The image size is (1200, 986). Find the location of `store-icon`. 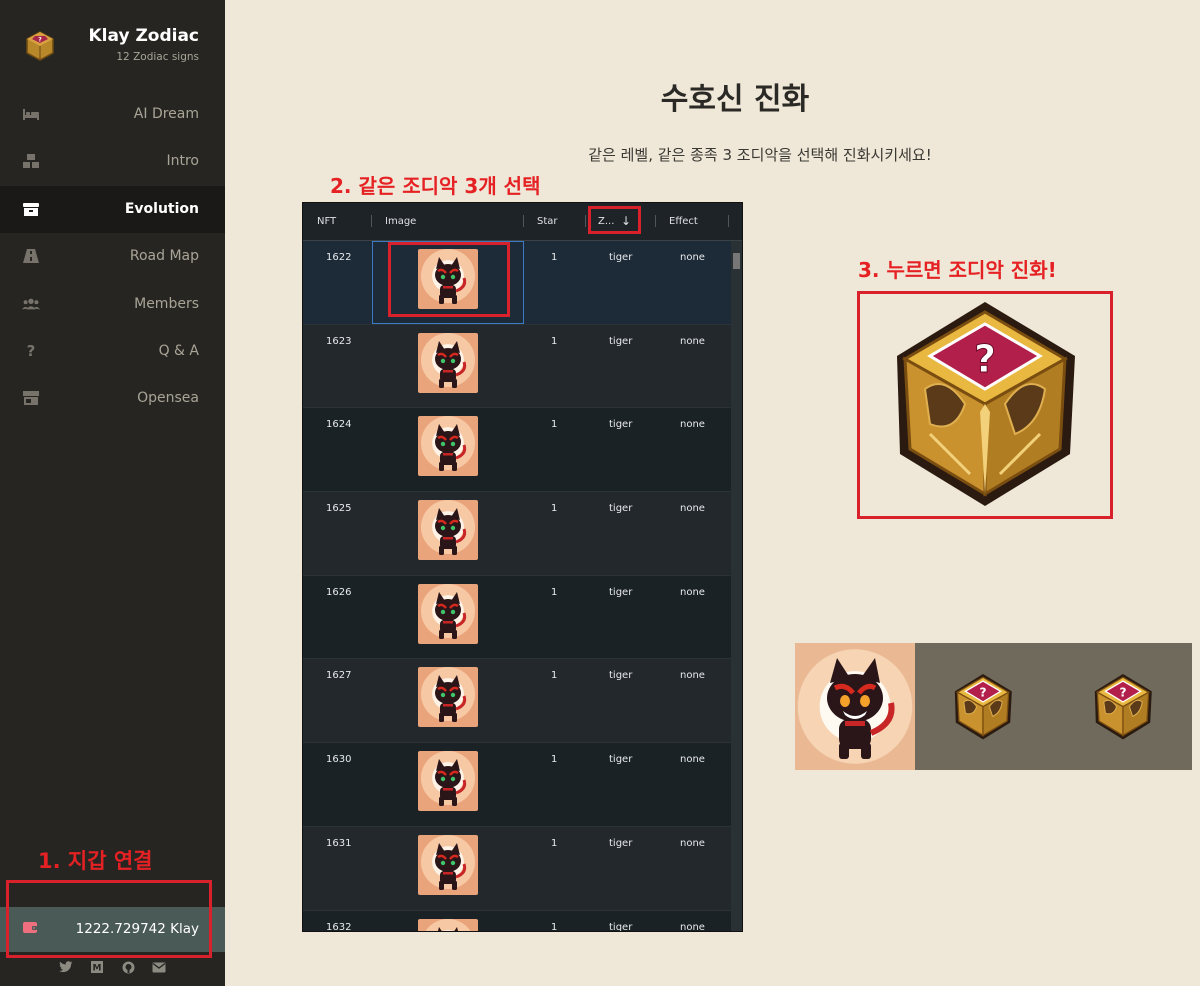

store-icon is located at coordinates (31, 398).